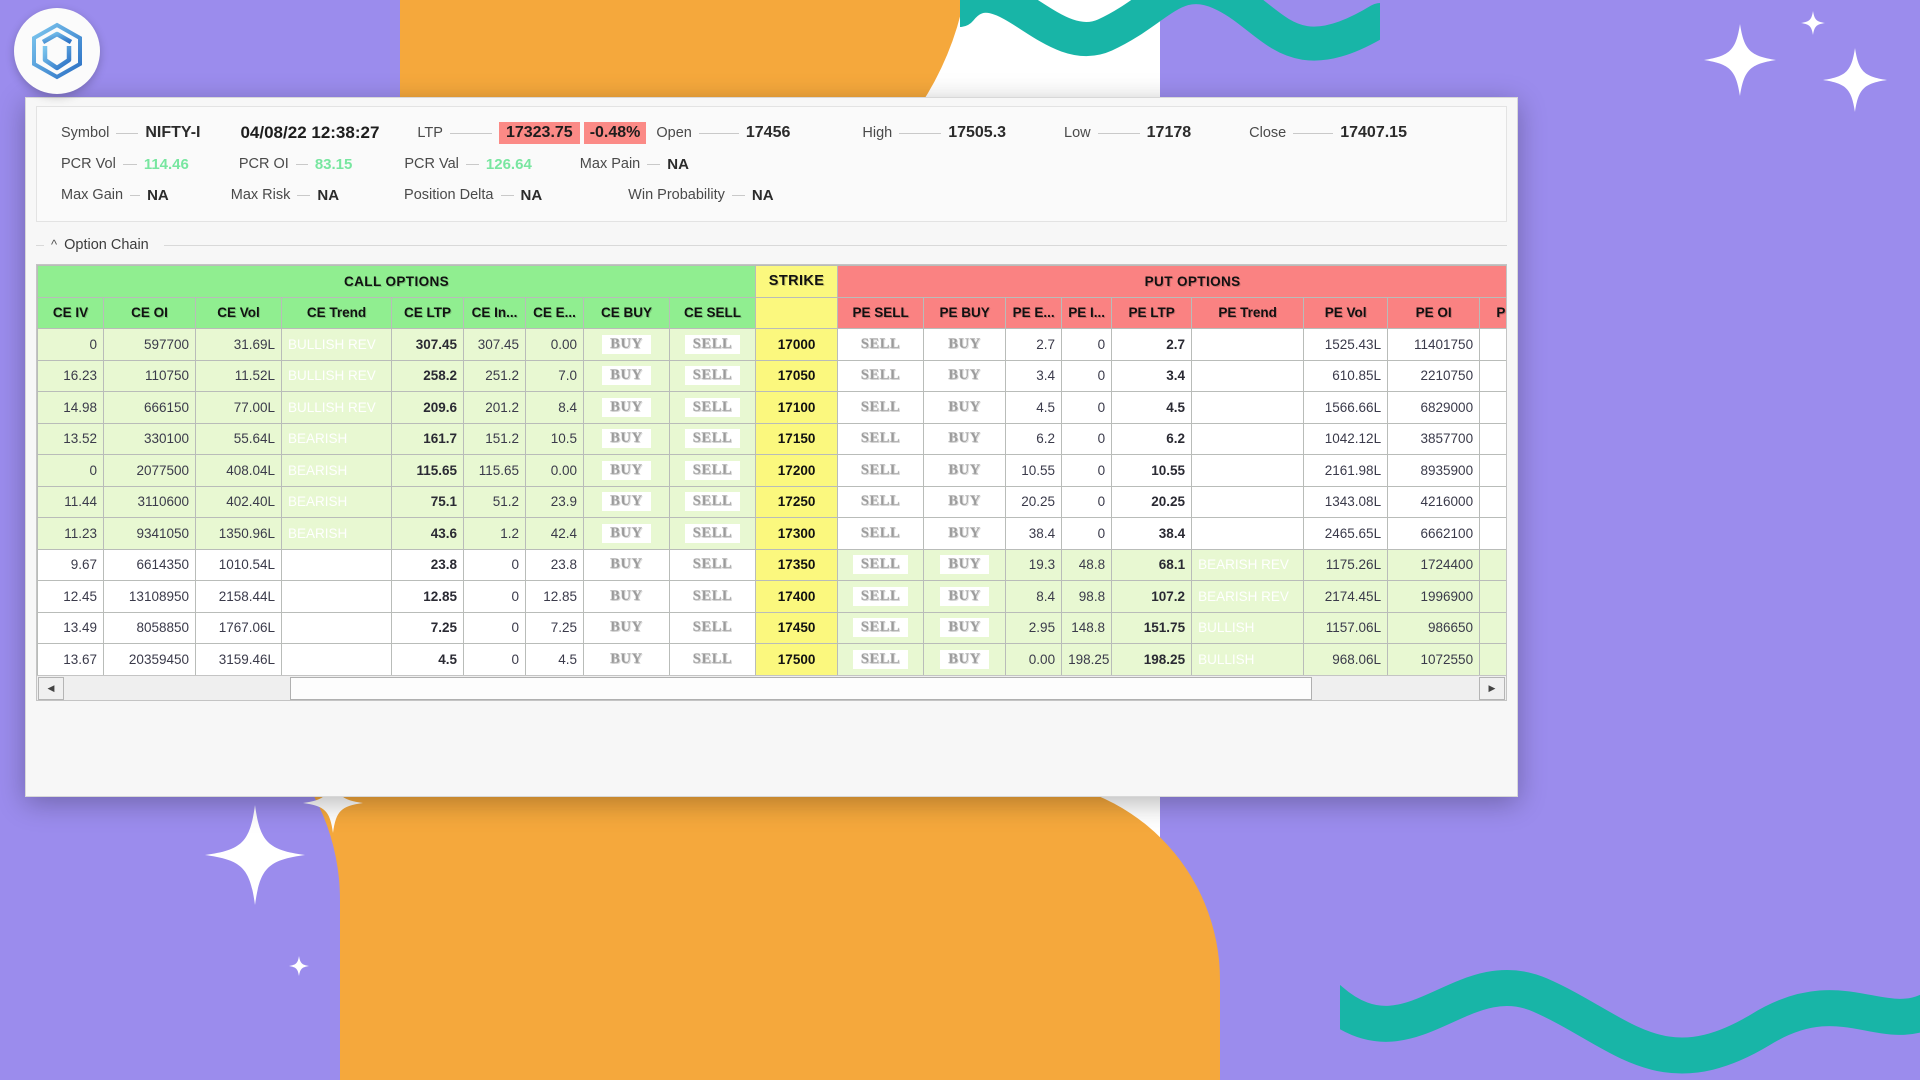 Image resolution: width=1920 pixels, height=1080 pixels. Describe the element at coordinates (70, 312) in the screenshot. I see `column-header-ce-iv: CE IV` at that location.